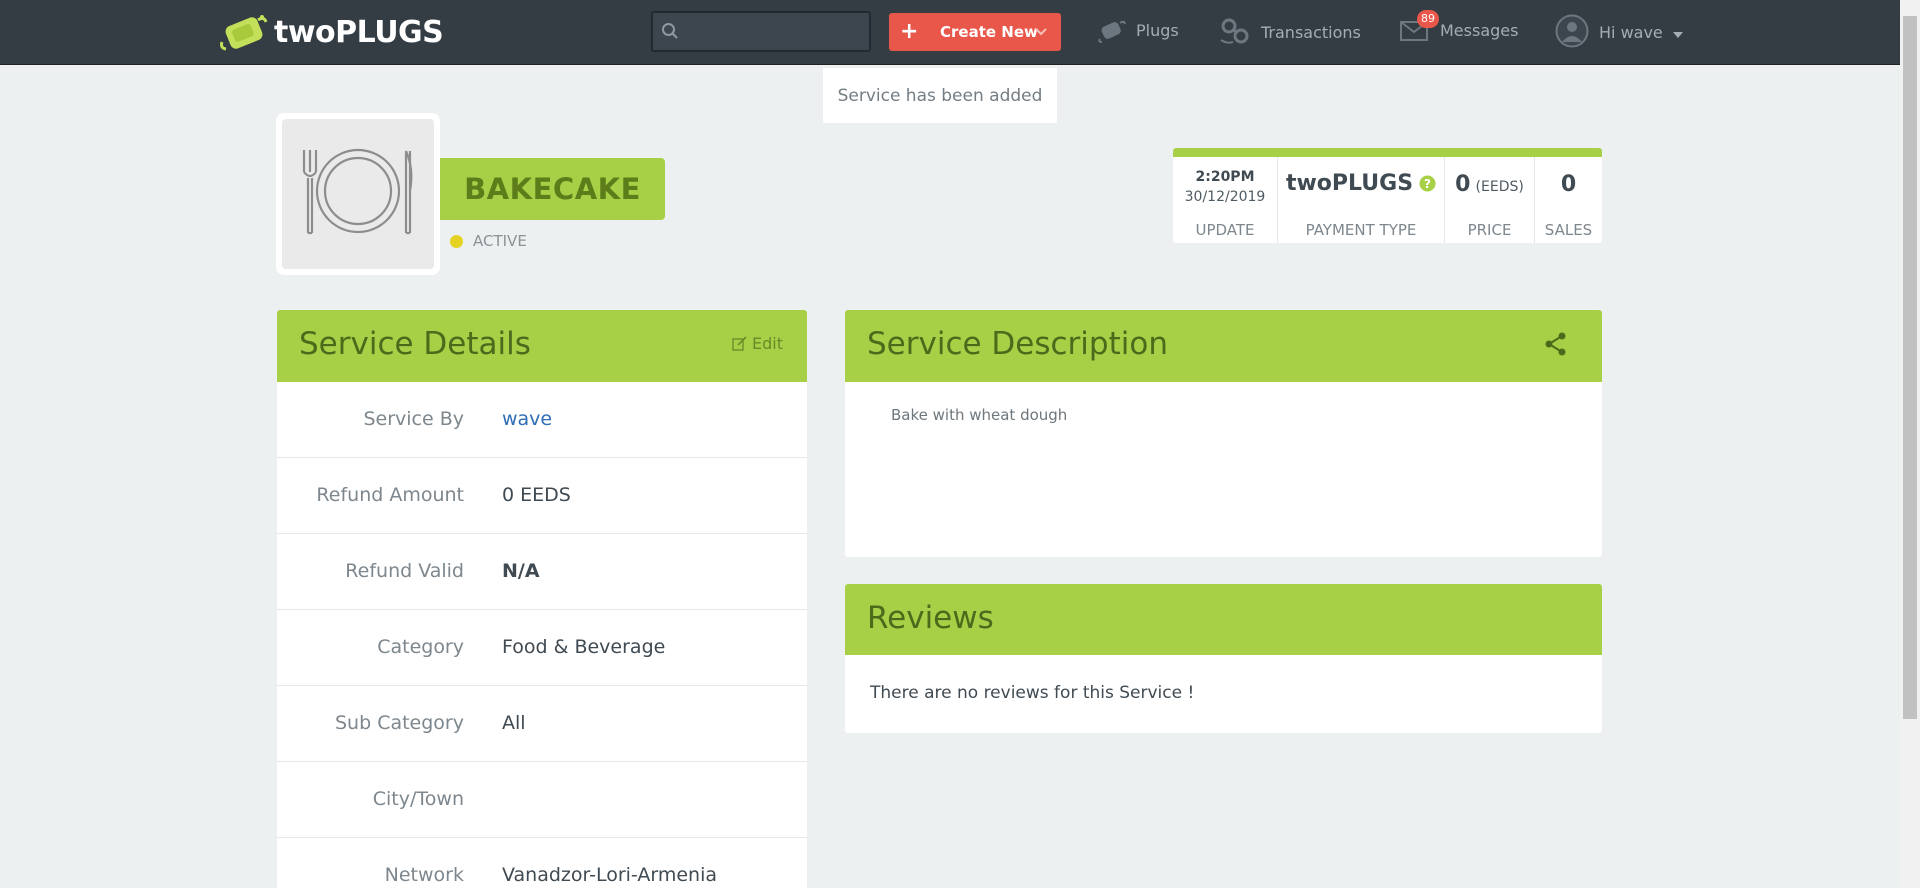 The height and width of the screenshot is (888, 1920). Describe the element at coordinates (514, 723) in the screenshot. I see `detail-value: All` at that location.